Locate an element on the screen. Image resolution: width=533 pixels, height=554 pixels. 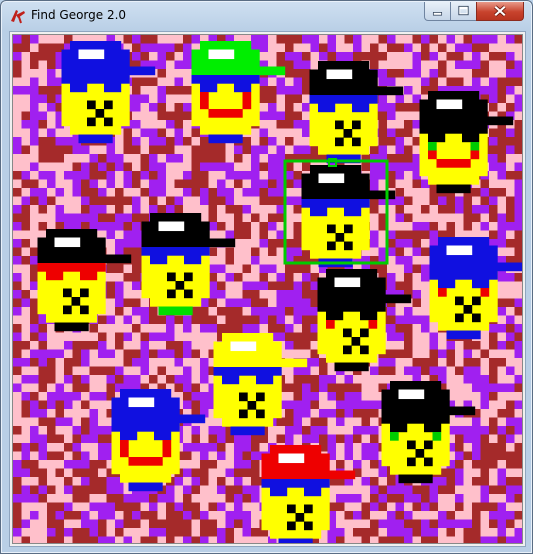
minimize-icon is located at coordinates (437, 14).